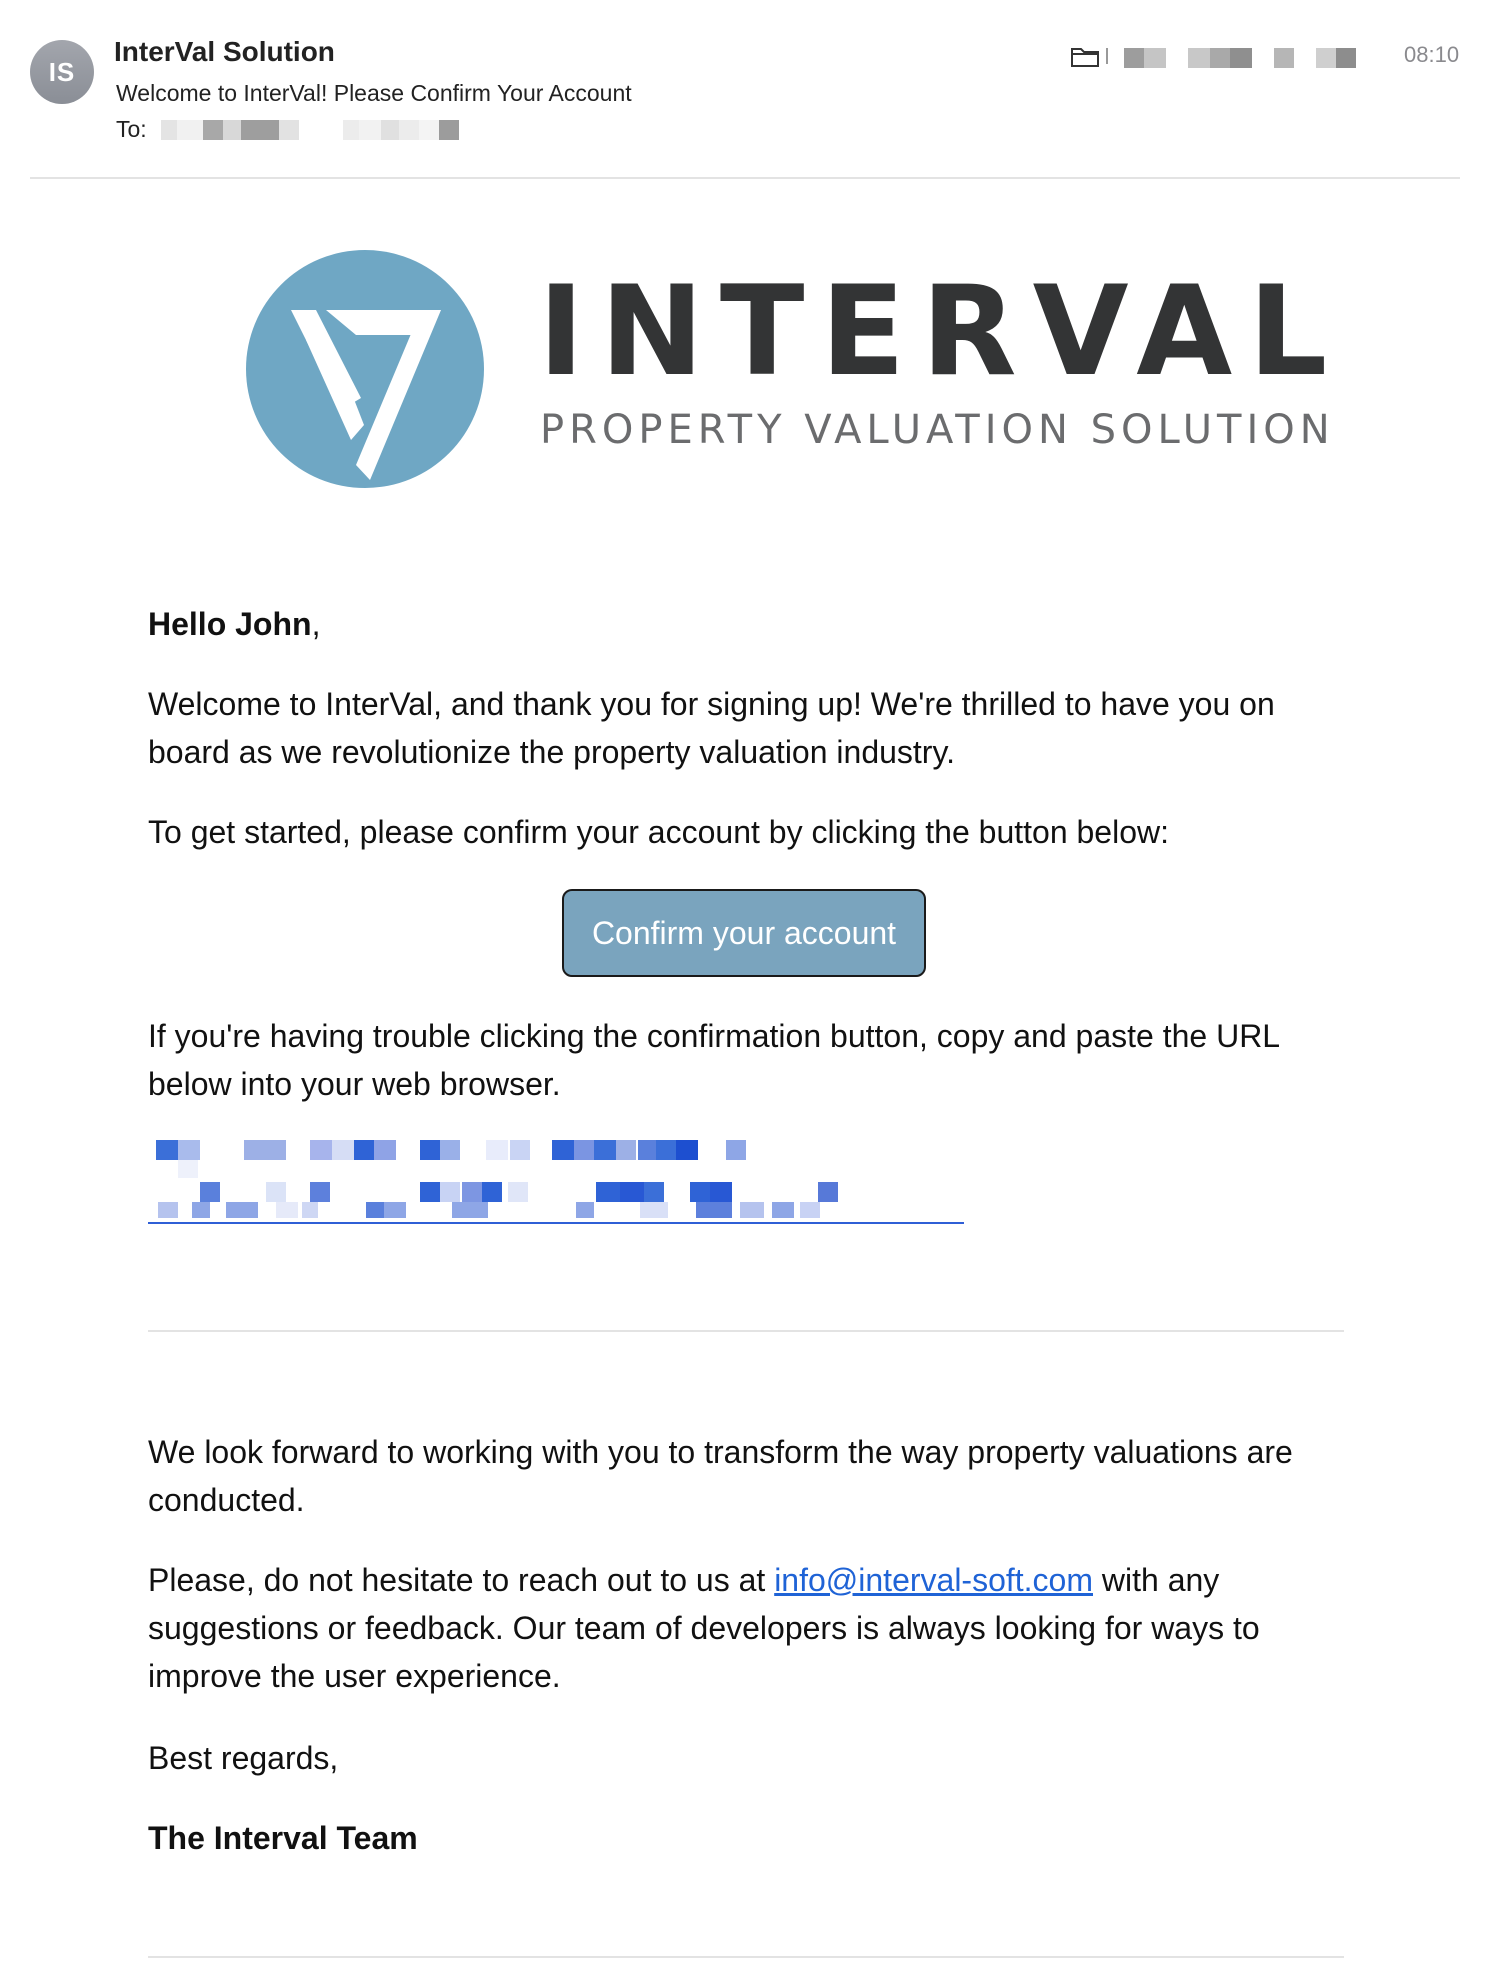 The width and height of the screenshot is (1500, 1968). Describe the element at coordinates (745, 178) in the screenshot. I see `header-divider` at that location.